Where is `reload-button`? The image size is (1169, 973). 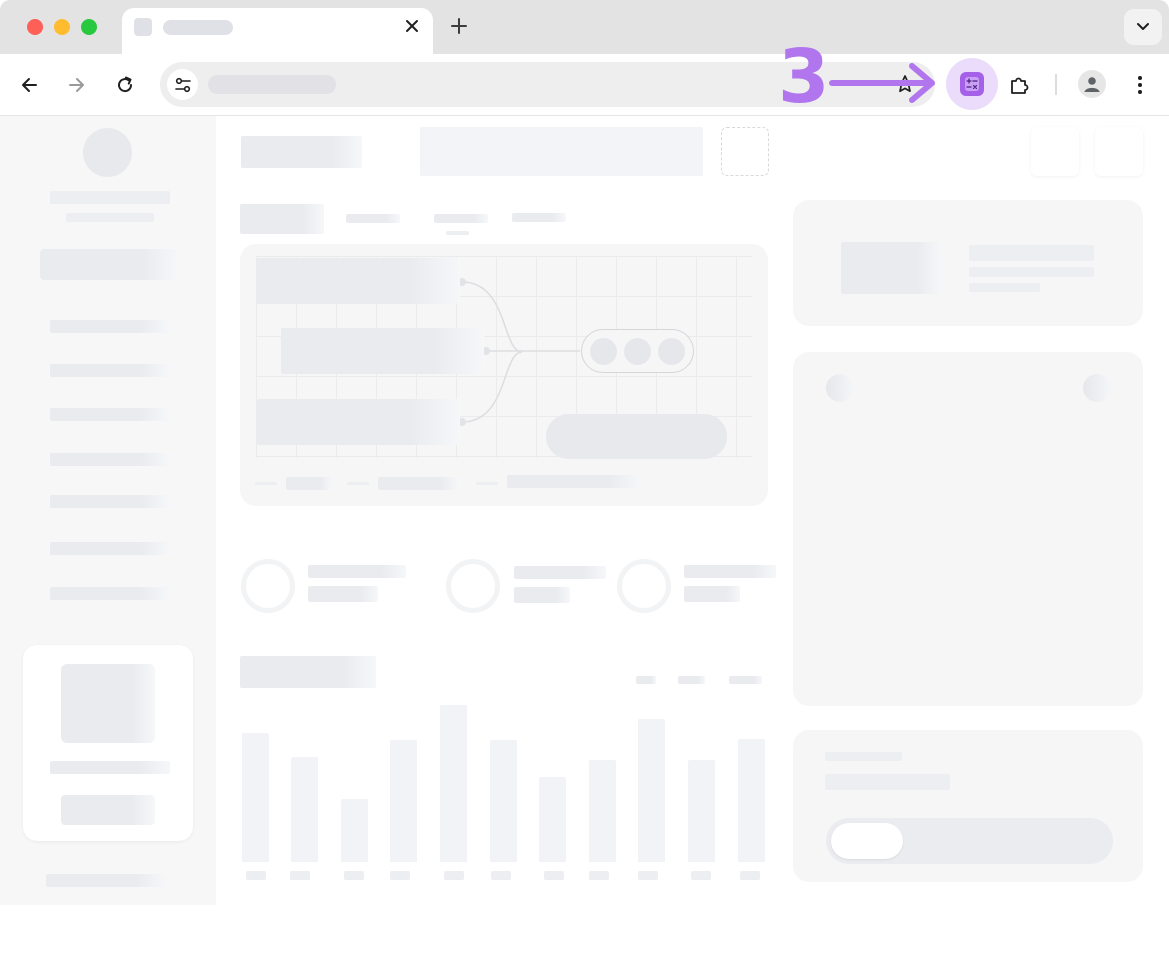
reload-button is located at coordinates (125, 85).